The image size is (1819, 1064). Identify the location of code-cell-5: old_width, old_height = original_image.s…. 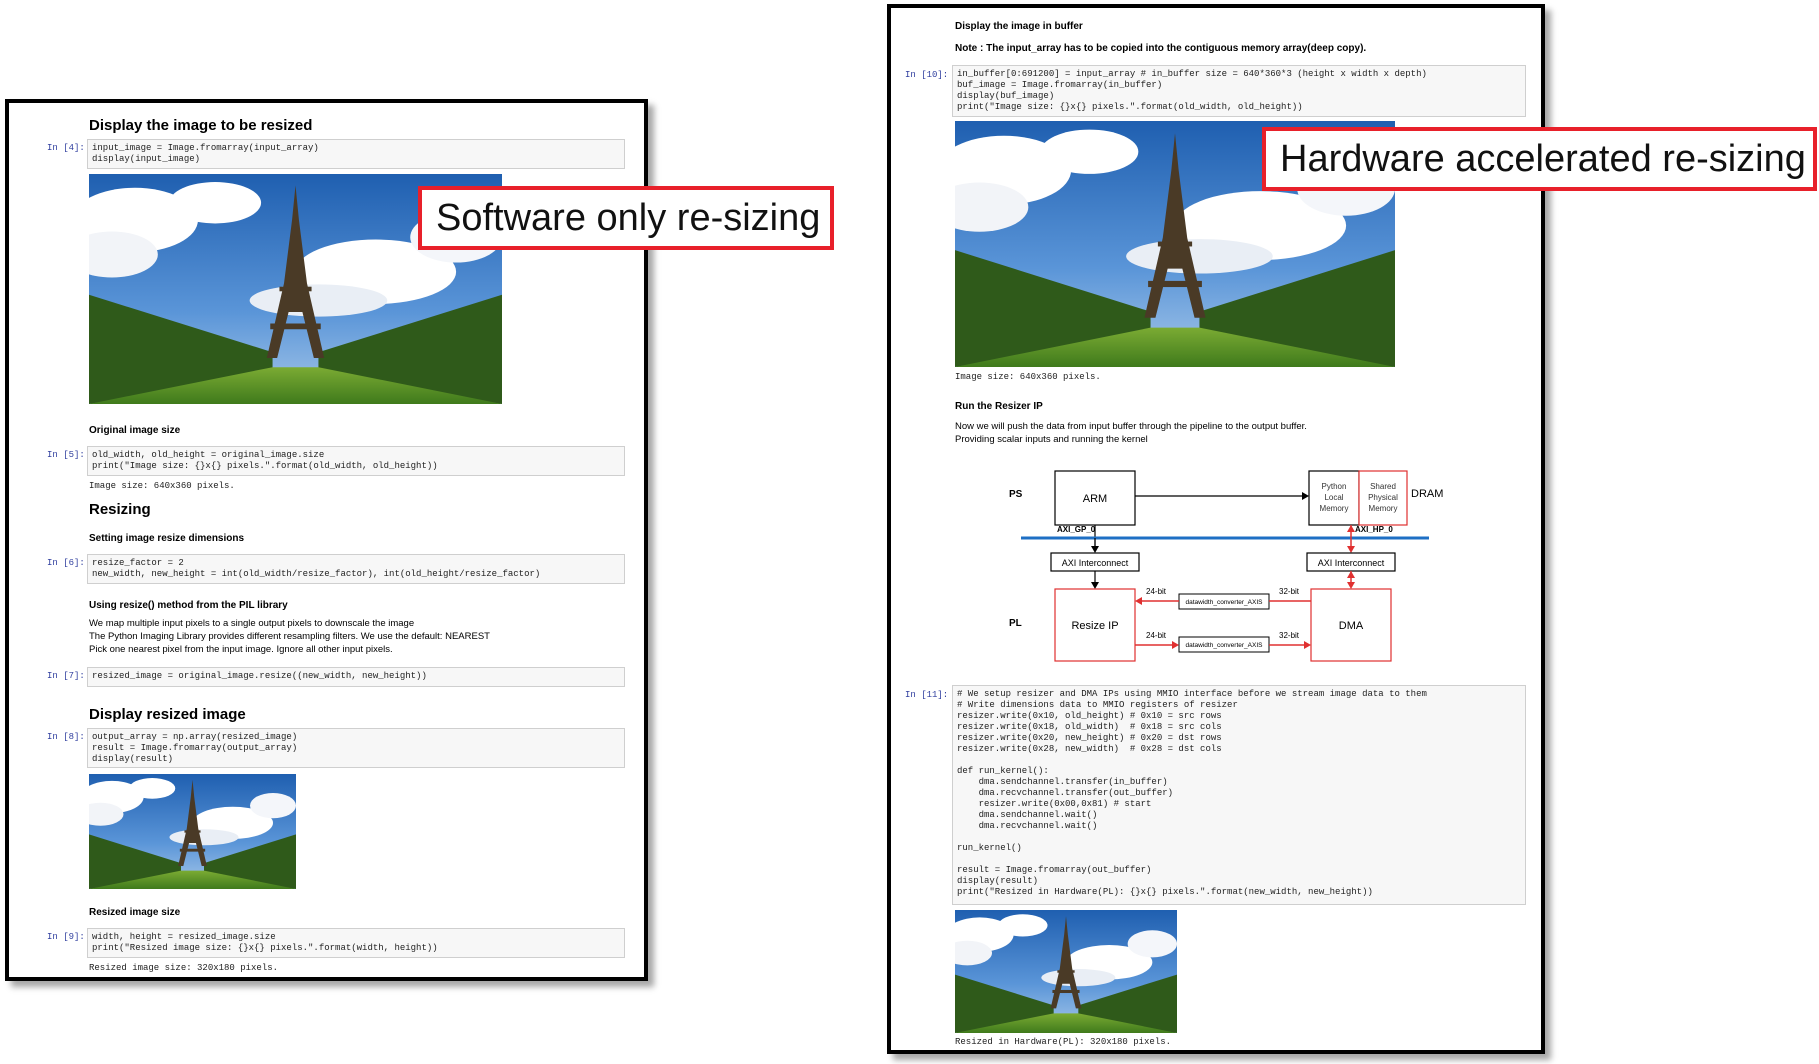
(356, 461).